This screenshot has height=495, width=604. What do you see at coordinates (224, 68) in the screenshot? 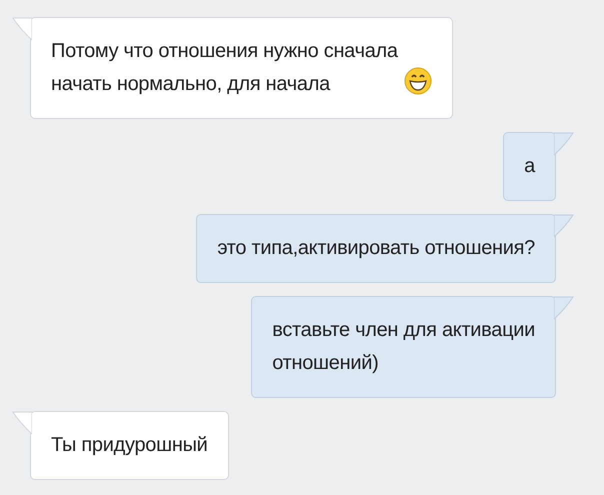
I see `message-text: Потому что отношения нужно сначала начать нормально, для начала` at bounding box center [224, 68].